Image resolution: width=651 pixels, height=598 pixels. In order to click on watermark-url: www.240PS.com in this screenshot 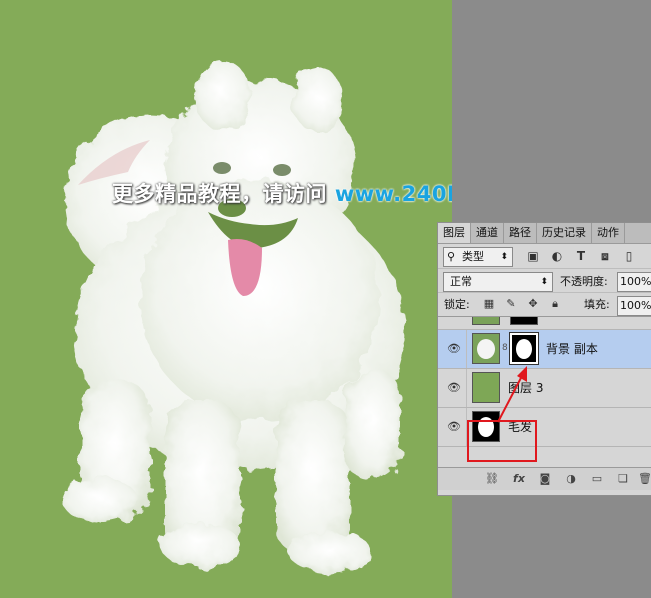, I will do `click(393, 194)`.